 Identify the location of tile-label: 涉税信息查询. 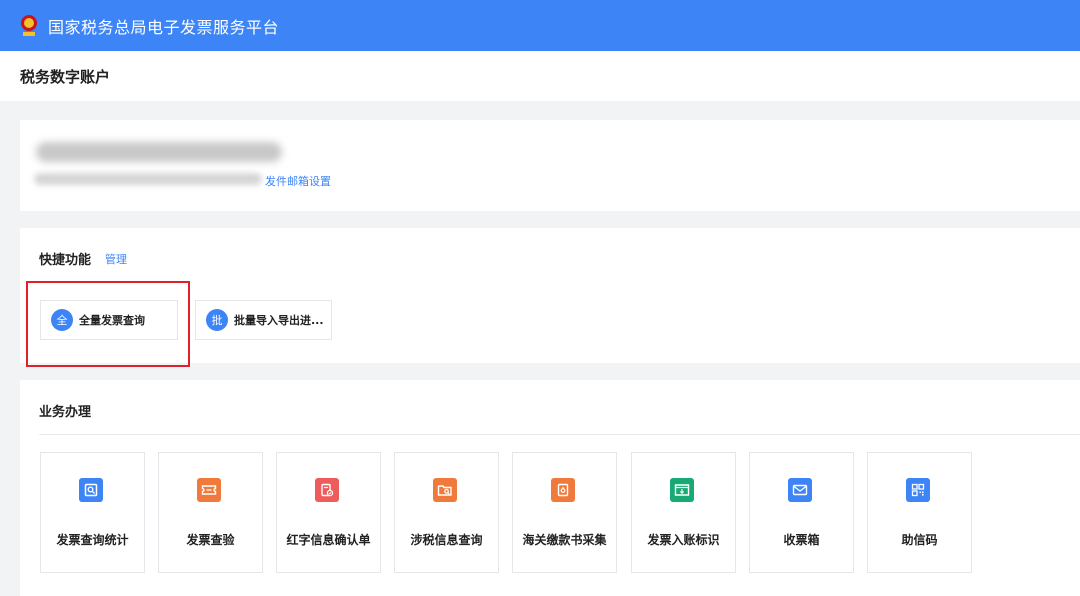
(446, 540).